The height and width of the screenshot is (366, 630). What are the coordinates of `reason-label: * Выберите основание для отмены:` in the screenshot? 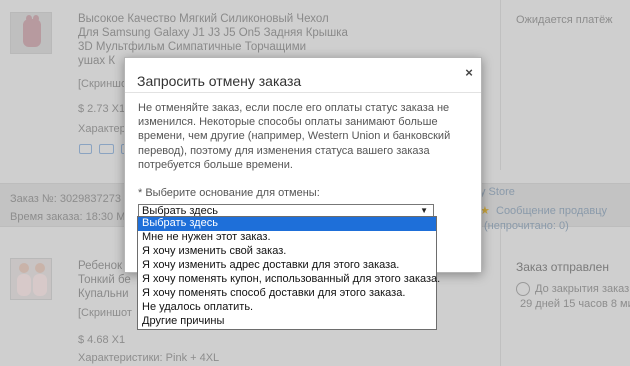 It's located at (229, 193).